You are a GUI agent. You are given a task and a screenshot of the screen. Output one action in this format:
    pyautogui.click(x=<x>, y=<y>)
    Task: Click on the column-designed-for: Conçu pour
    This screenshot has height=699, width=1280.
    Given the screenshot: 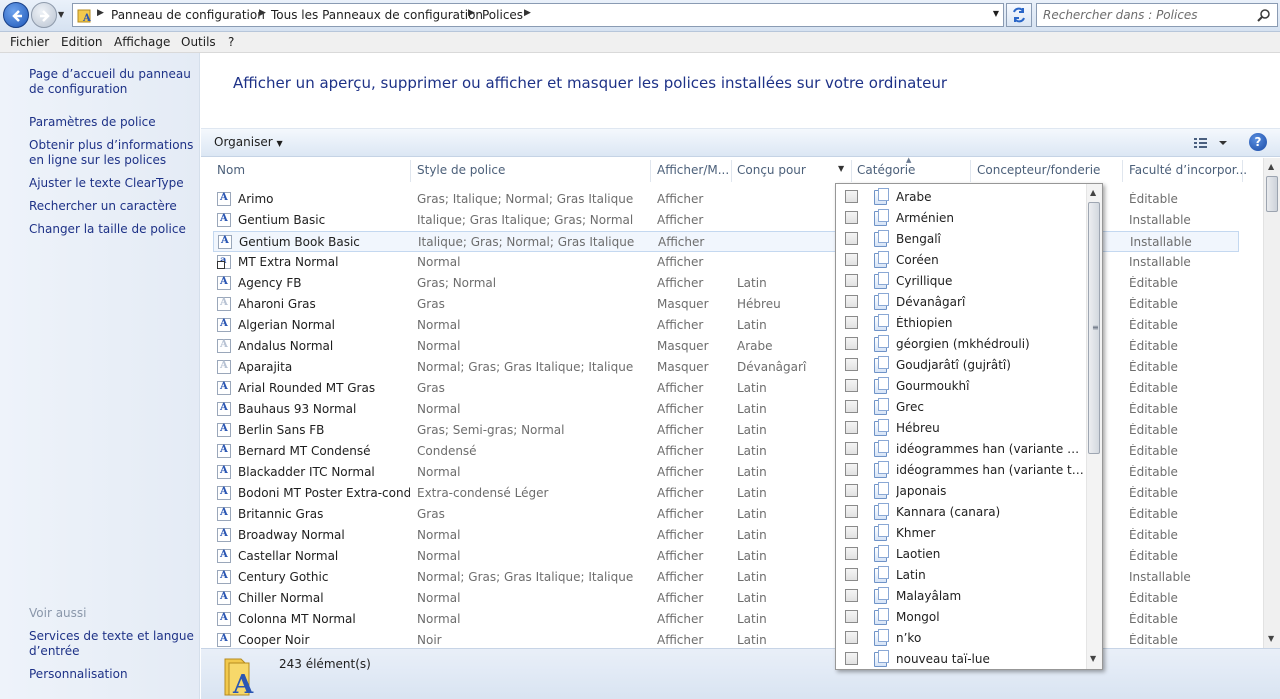 What is the action you would take?
    pyautogui.click(x=771, y=170)
    